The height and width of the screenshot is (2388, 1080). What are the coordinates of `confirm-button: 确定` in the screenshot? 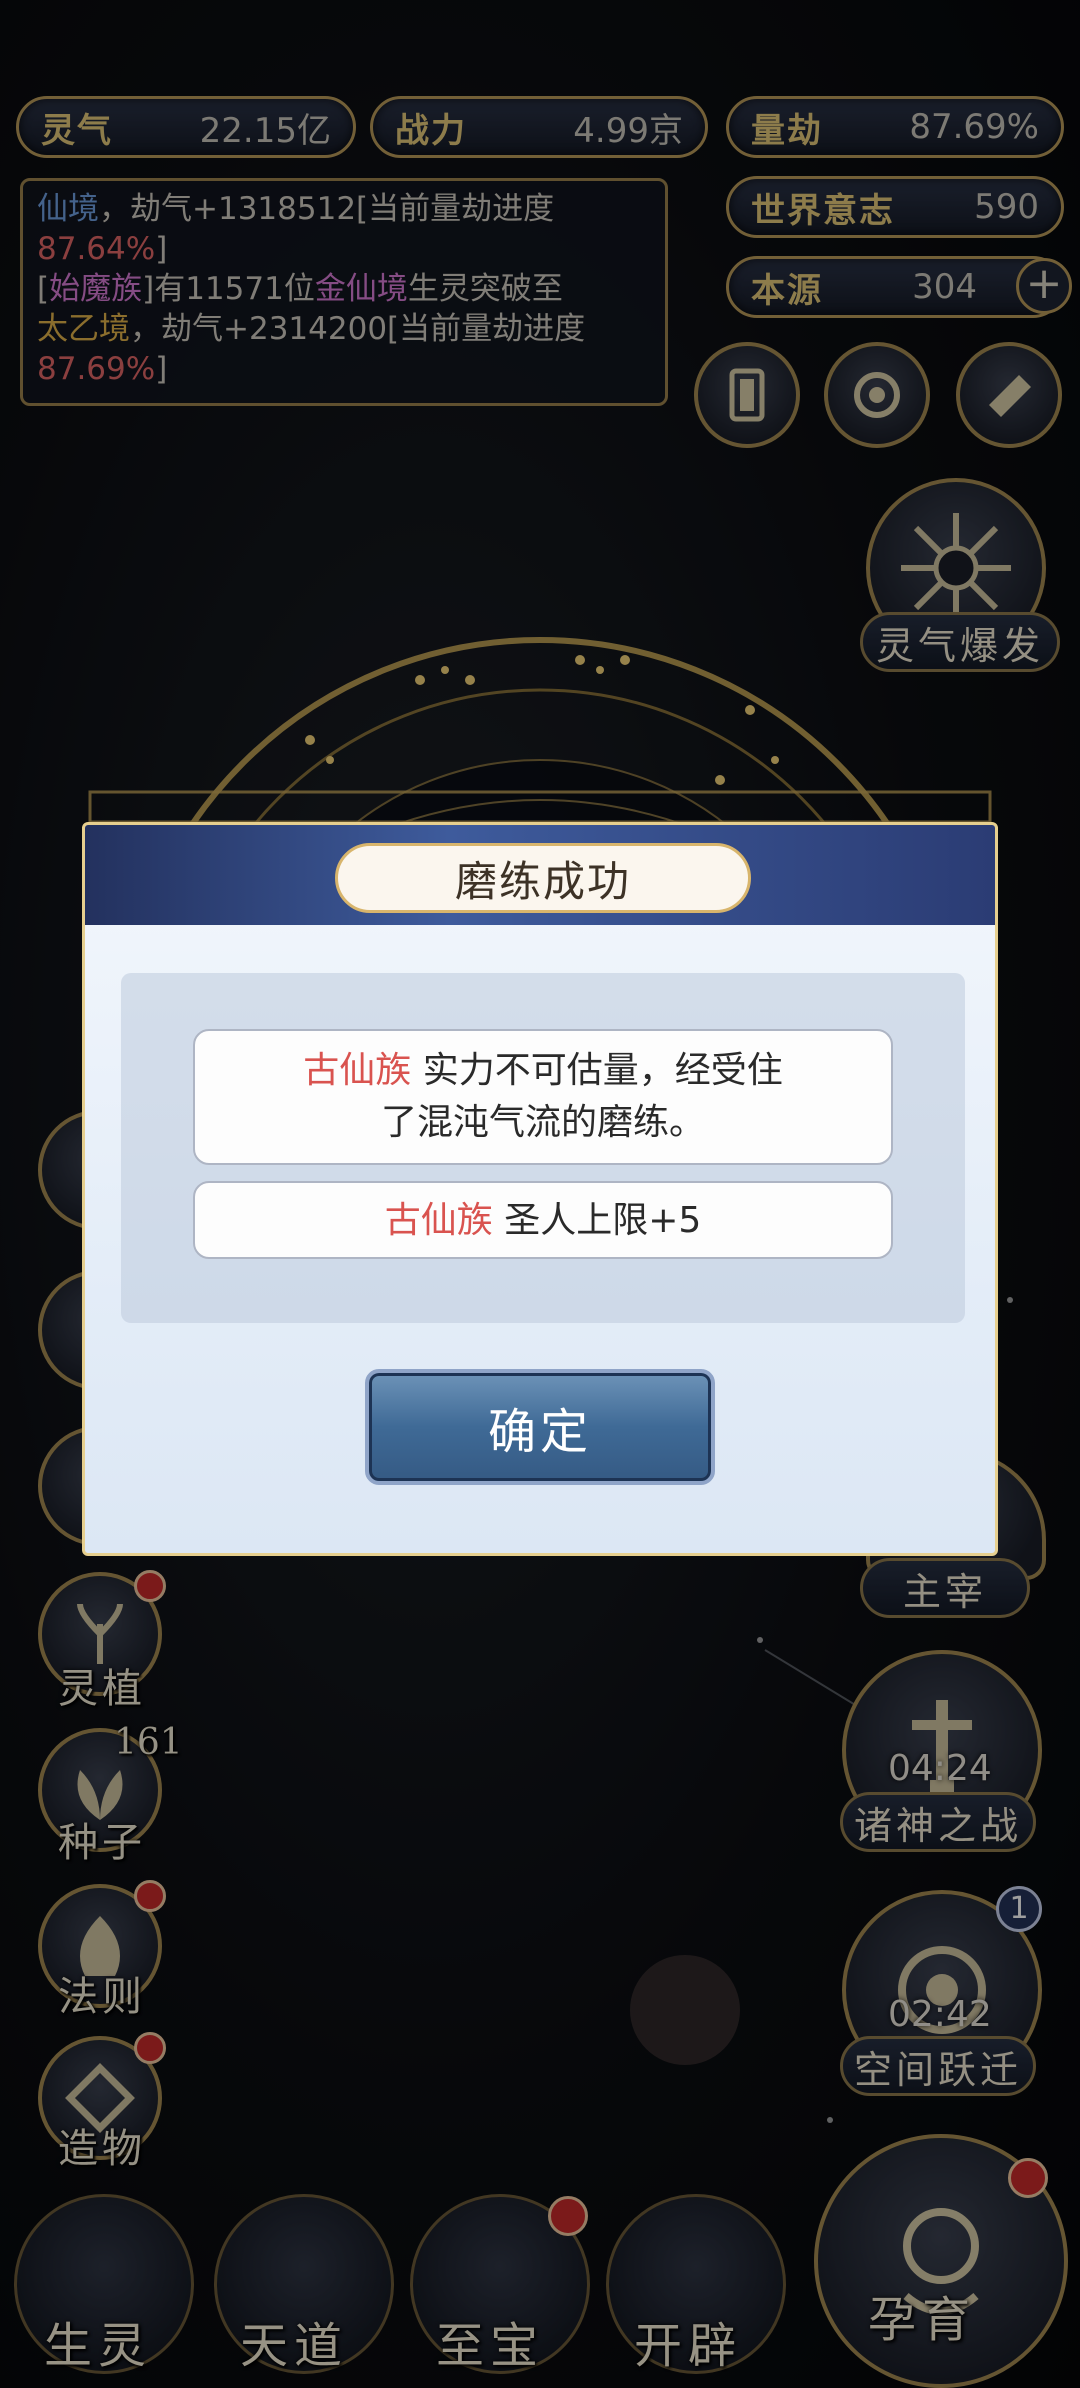 It's located at (540, 1427).